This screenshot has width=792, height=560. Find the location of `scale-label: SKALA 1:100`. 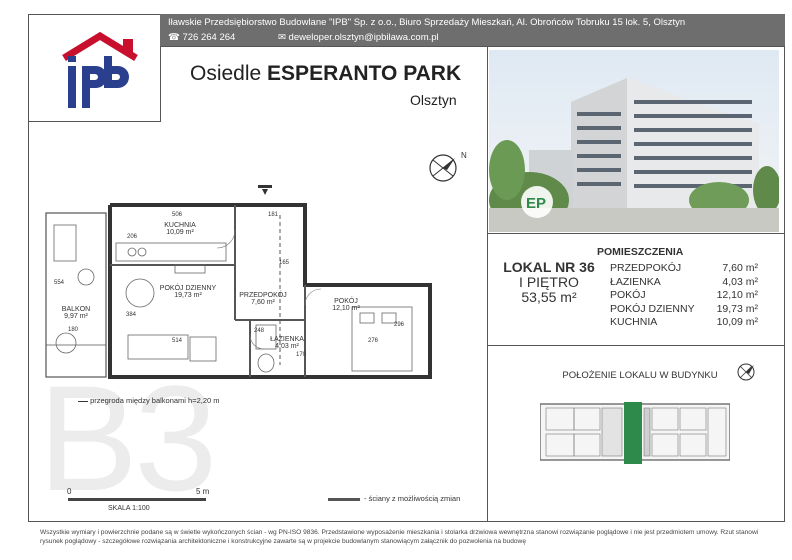

scale-label: SKALA 1:100 is located at coordinates (129, 508).